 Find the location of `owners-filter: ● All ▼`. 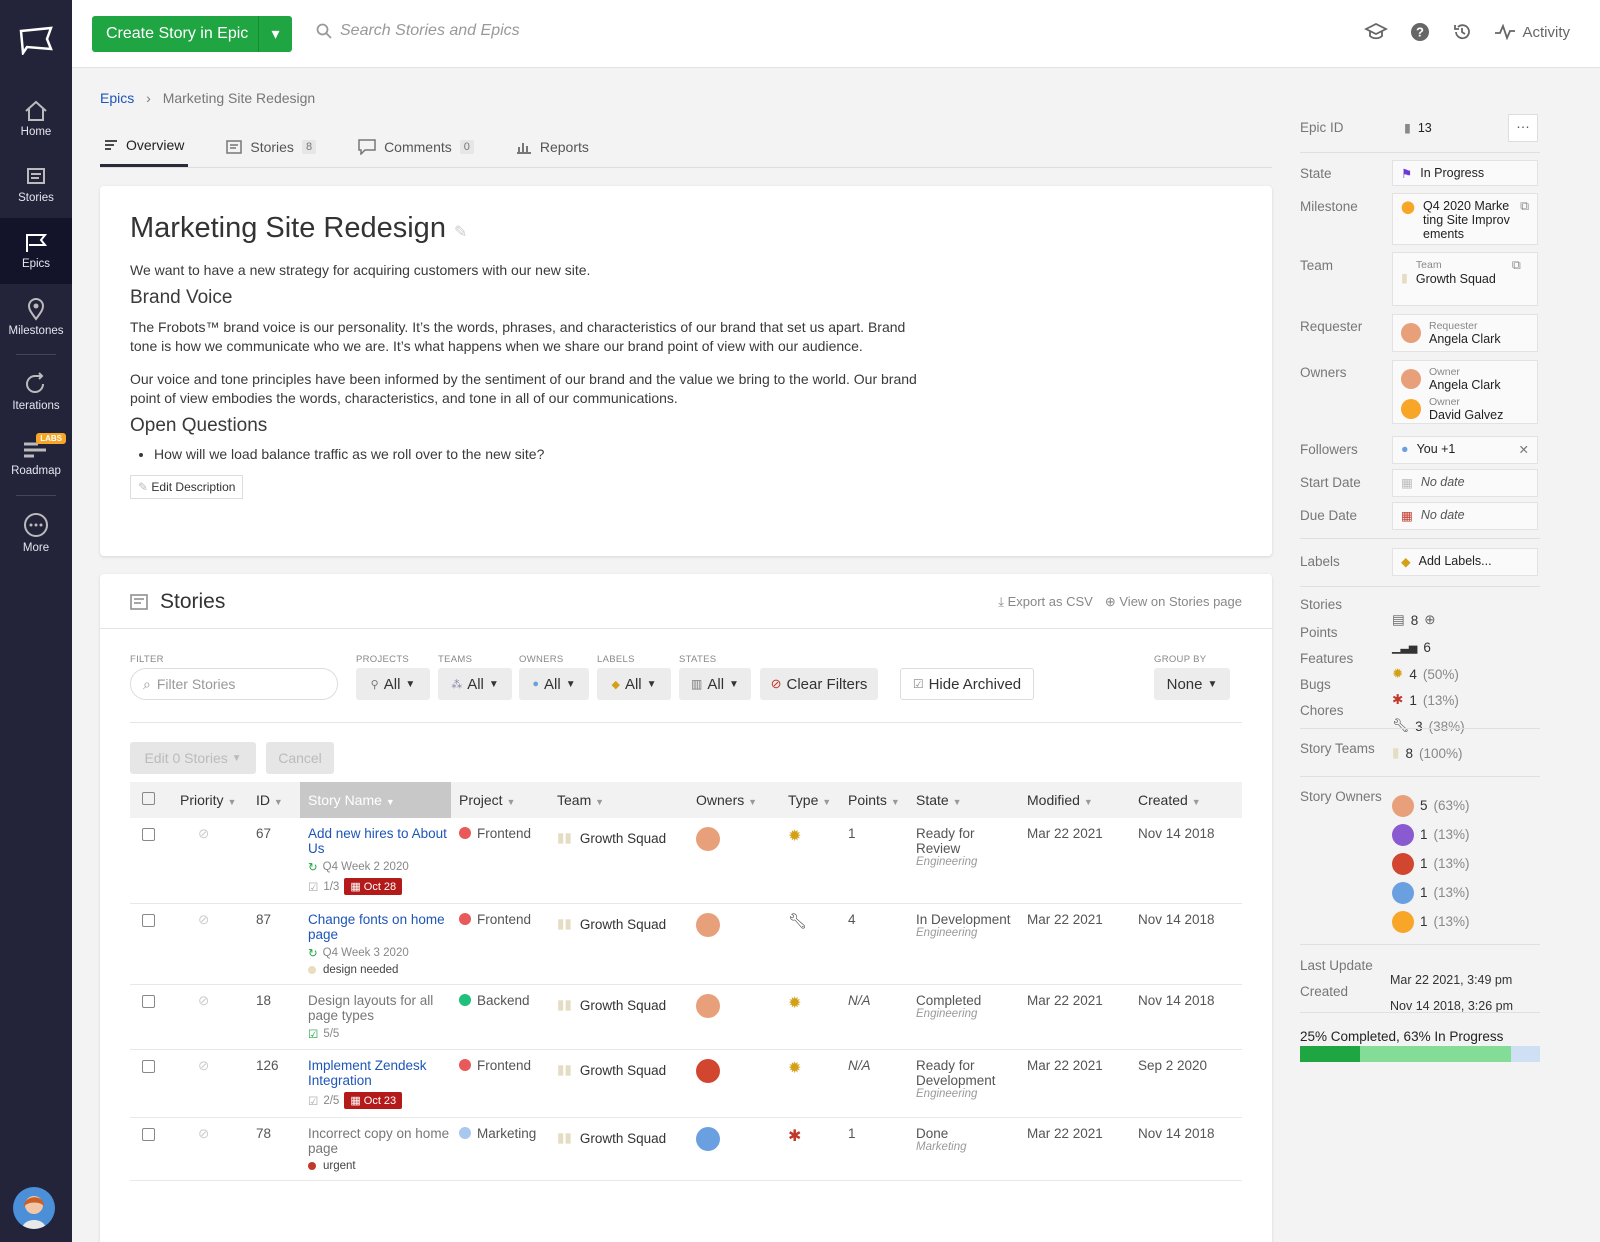

owners-filter: ● All ▼ is located at coordinates (554, 684).